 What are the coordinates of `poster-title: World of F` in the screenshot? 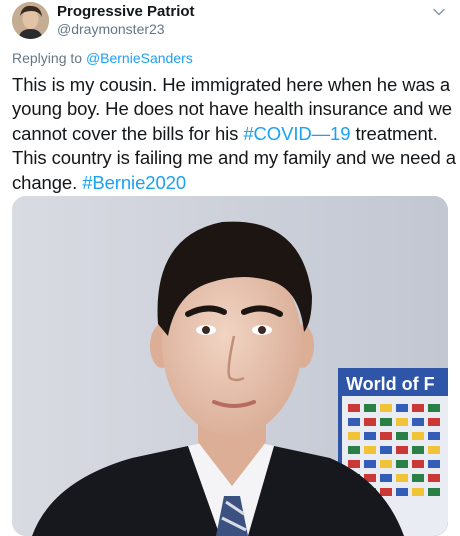 It's located at (390, 384).